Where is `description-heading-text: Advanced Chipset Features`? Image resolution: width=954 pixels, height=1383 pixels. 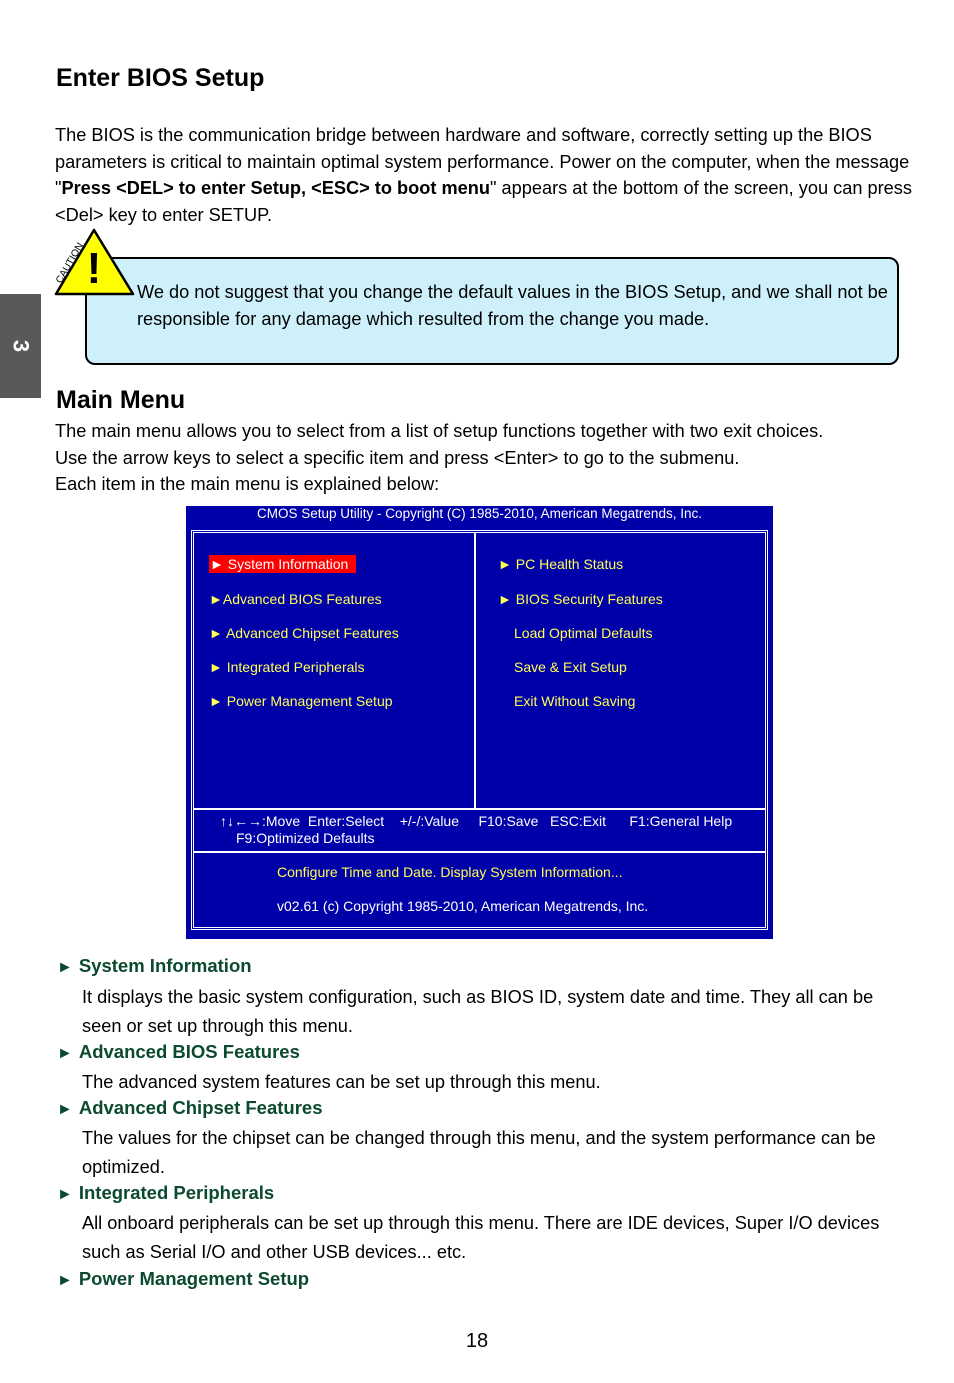 description-heading-text: Advanced Chipset Features is located at coordinates (200, 1107).